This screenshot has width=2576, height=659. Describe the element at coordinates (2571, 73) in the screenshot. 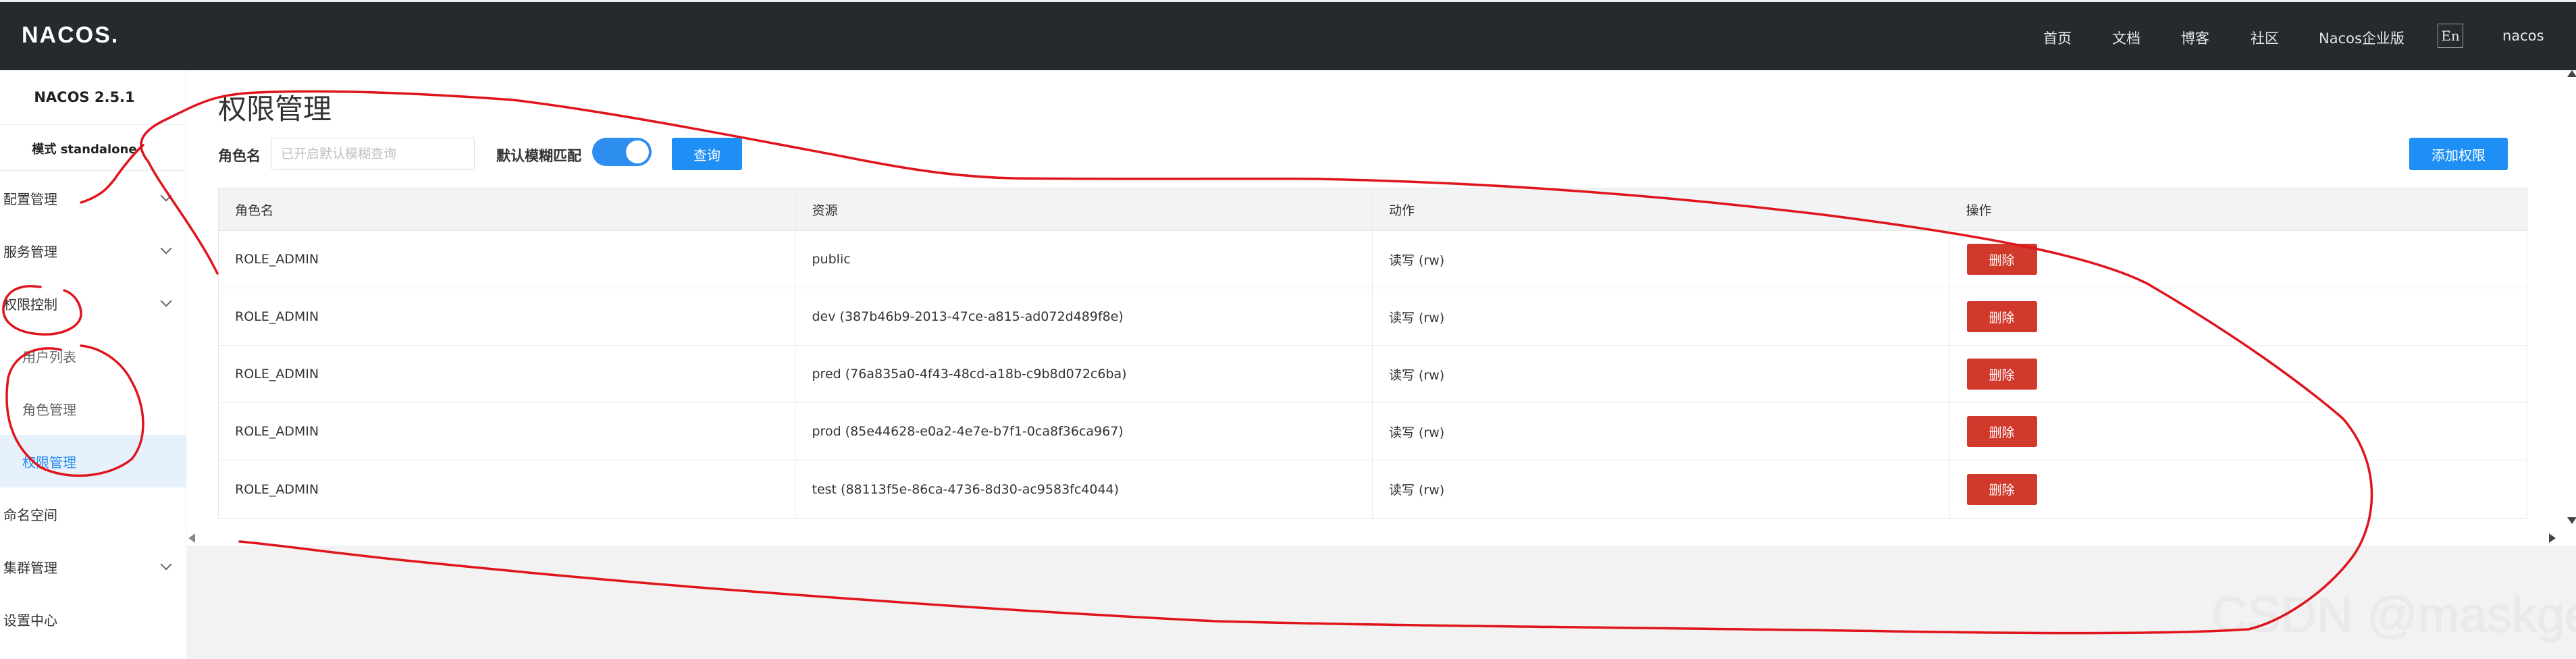

I see `scroll-up-arrow-icon` at that location.